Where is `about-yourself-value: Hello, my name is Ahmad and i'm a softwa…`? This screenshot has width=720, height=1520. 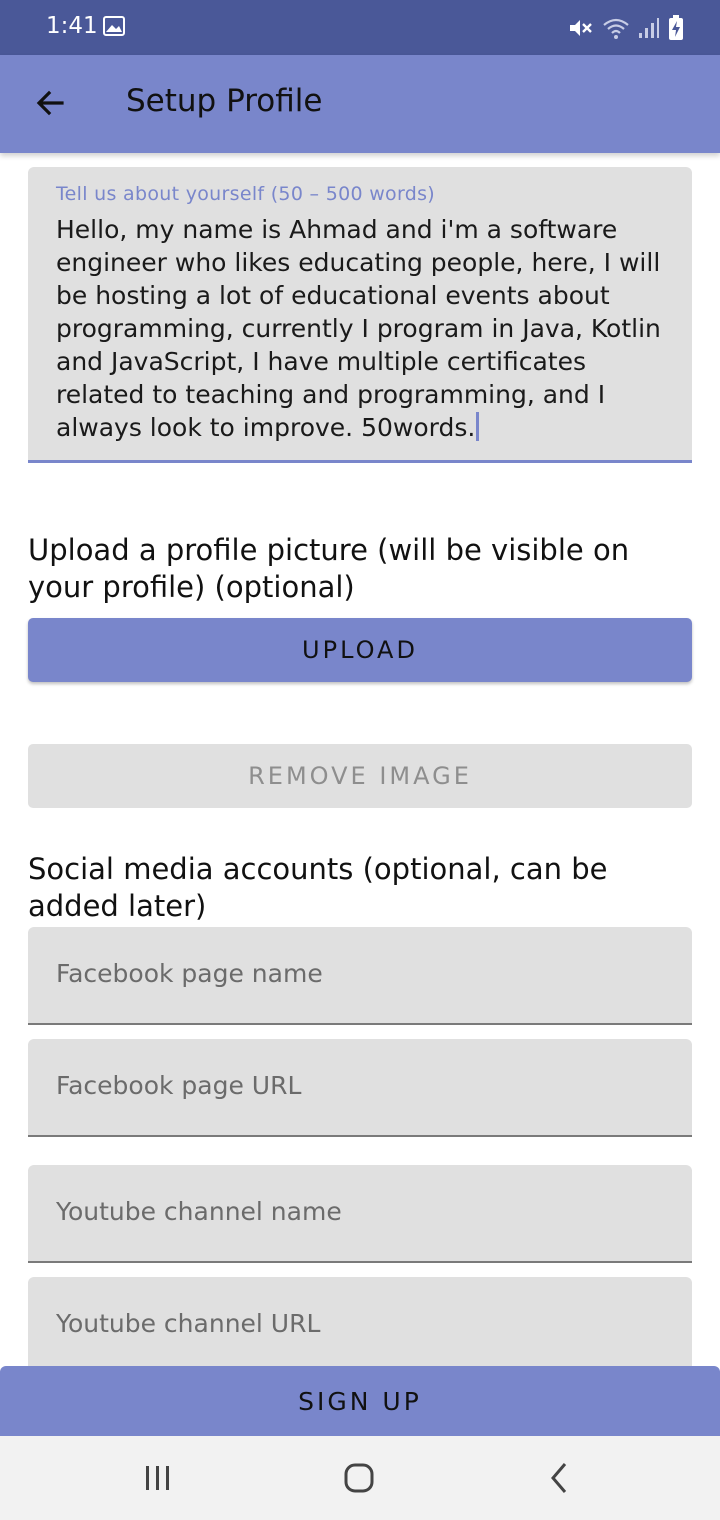
about-yourself-value: Hello, my name is Ahmad and i'm a softwa… is located at coordinates (358, 328).